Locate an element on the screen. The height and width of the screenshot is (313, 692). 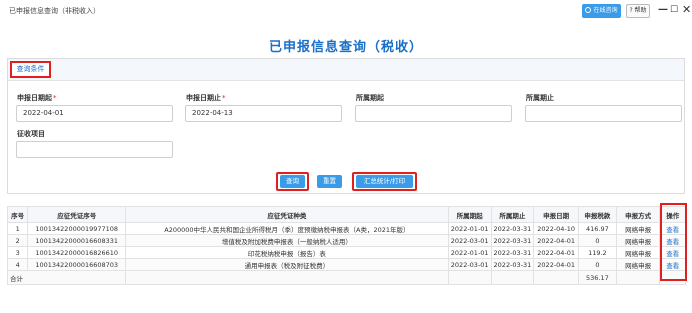
help-button: ? 帮助 is located at coordinates (638, 11).